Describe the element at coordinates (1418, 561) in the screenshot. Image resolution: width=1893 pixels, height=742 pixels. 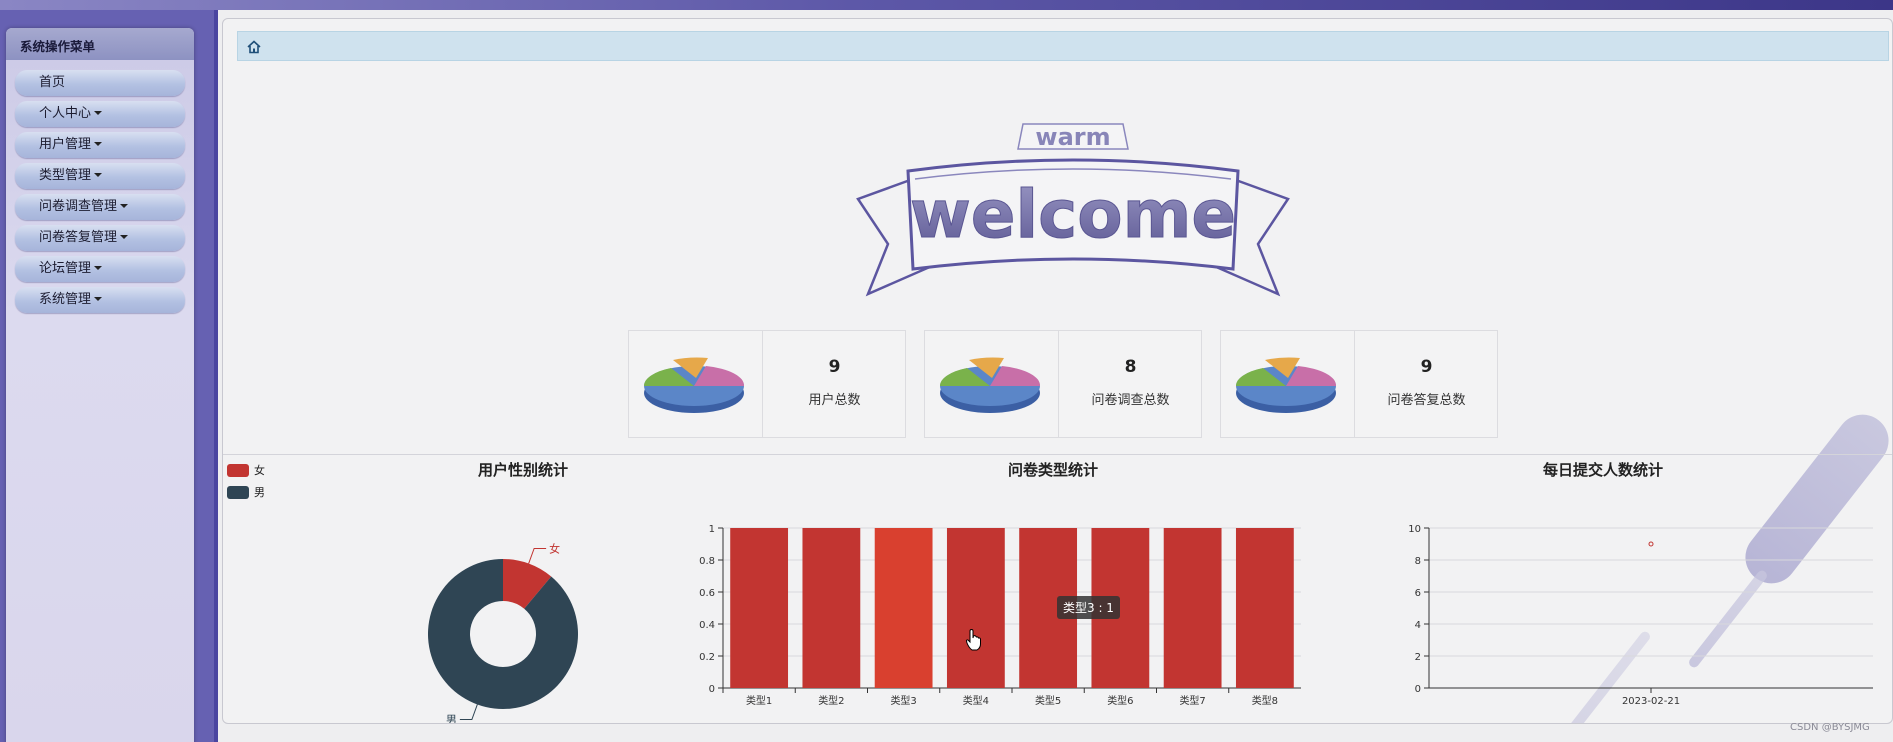
I see `y-tick-label: 8` at that location.